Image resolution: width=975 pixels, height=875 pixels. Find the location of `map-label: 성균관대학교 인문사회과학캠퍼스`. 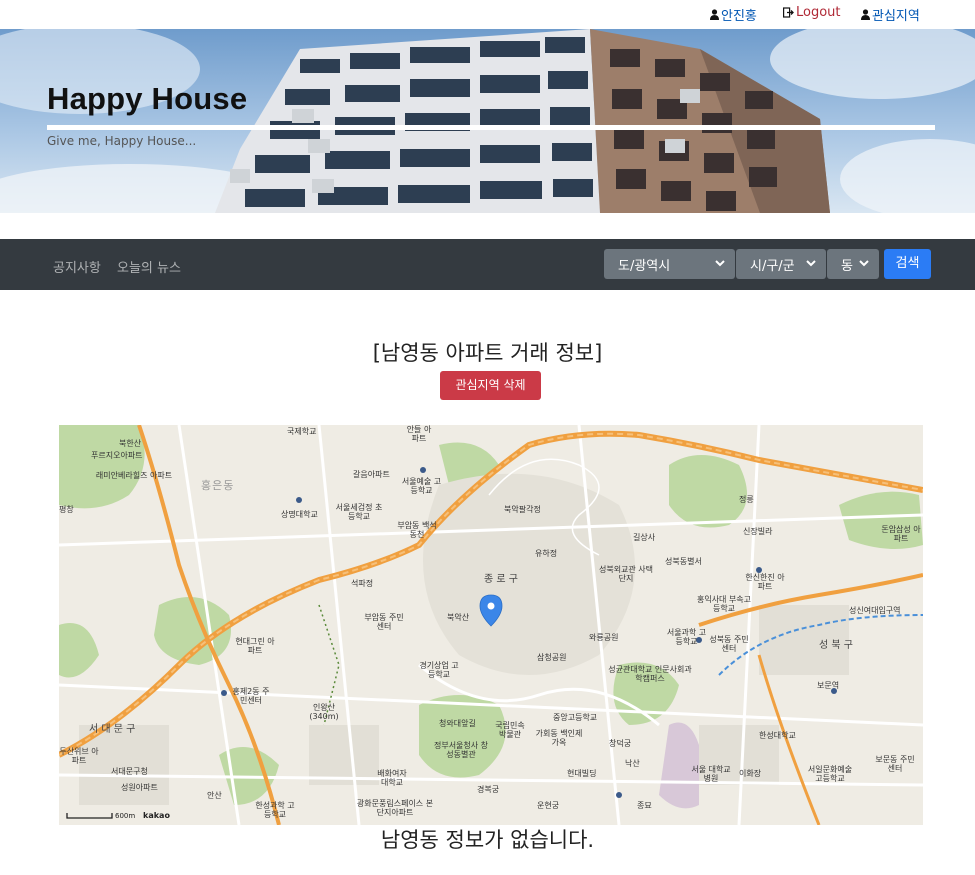

map-label: 성균관대학교 인문사회과학캠퍼스 is located at coordinates (650, 674).